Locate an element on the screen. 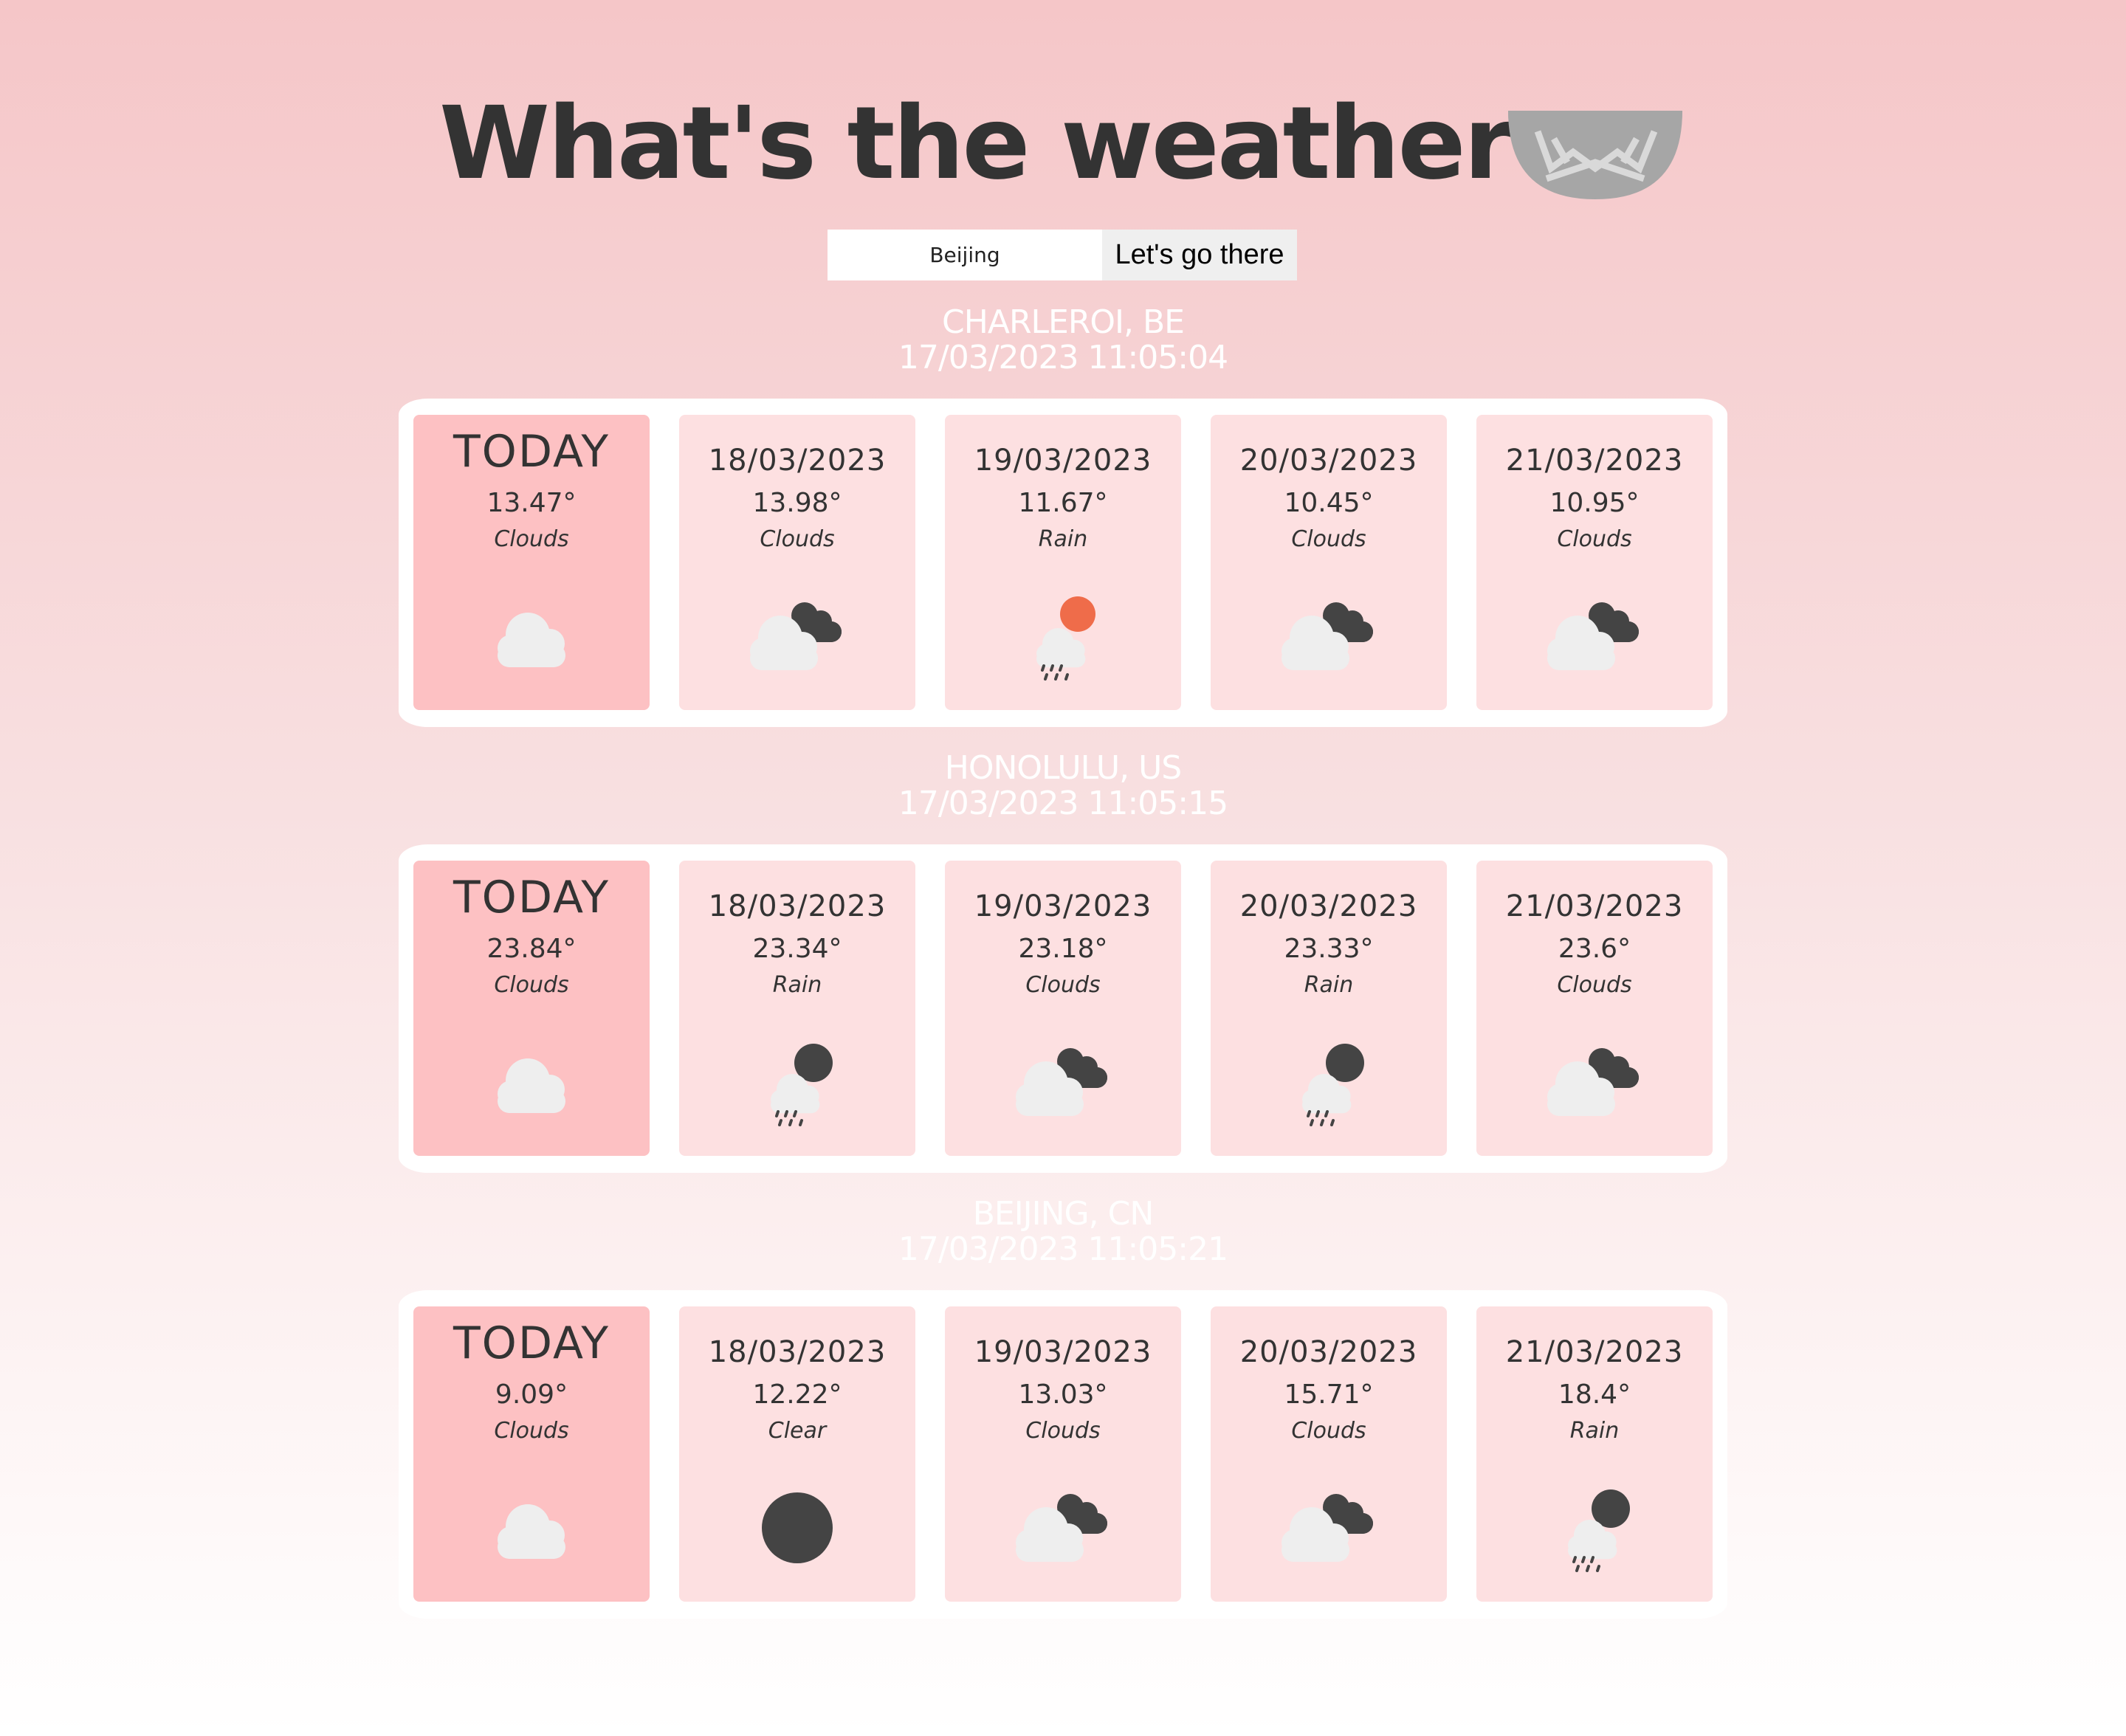 The width and height of the screenshot is (2126, 1736). forecast-card: 18/03/2023 23.34° Rain is located at coordinates (797, 1008).